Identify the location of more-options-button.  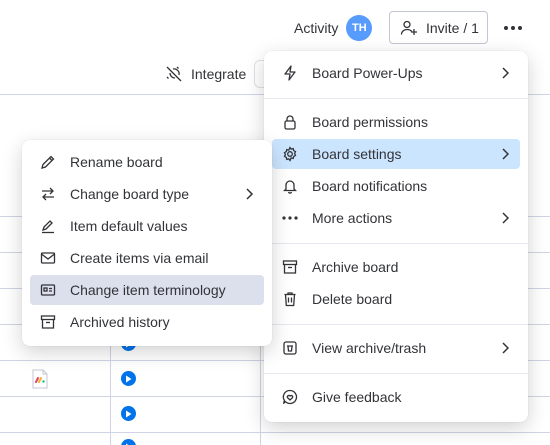
(513, 28).